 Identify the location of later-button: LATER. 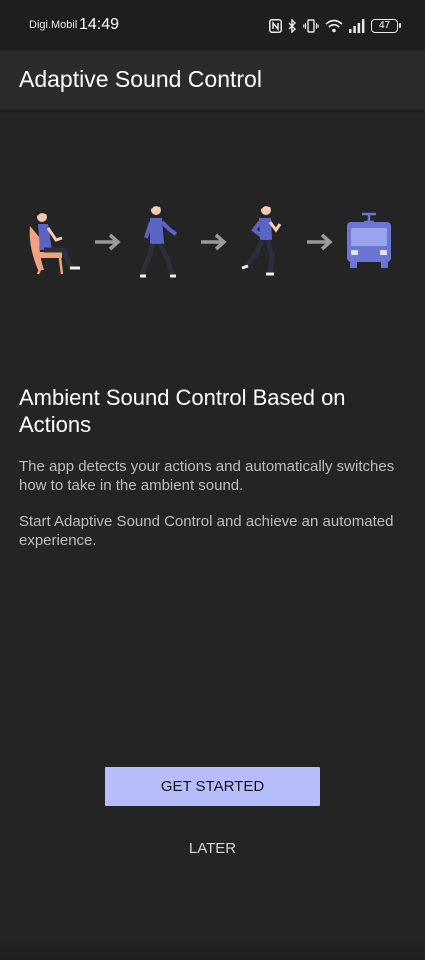
(212, 849).